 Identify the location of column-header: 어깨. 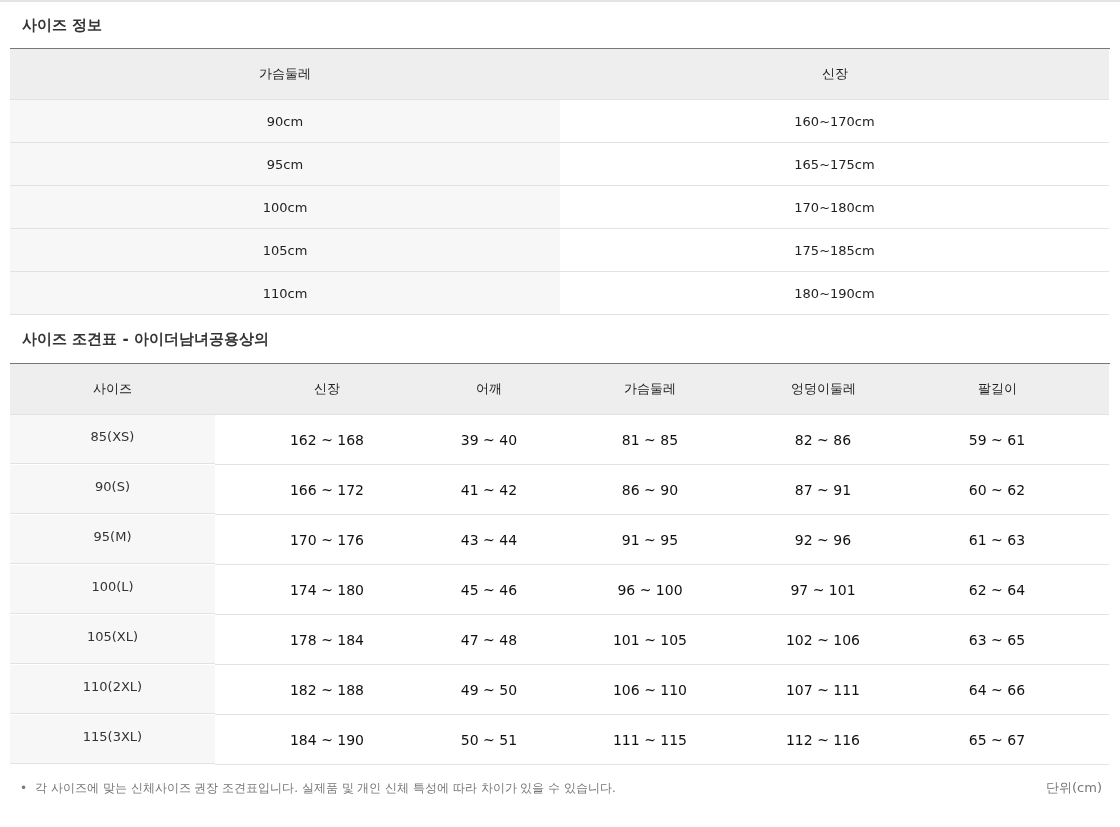
(489, 389).